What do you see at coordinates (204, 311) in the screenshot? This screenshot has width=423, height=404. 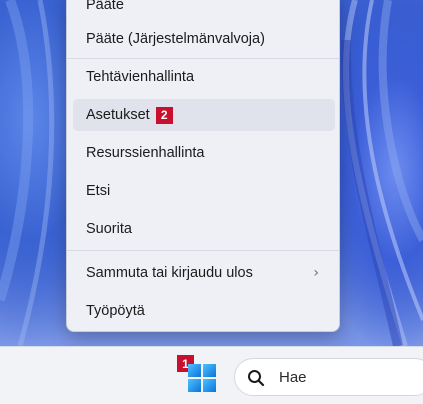 I see `menu-item-desktop: Työpöytä` at bounding box center [204, 311].